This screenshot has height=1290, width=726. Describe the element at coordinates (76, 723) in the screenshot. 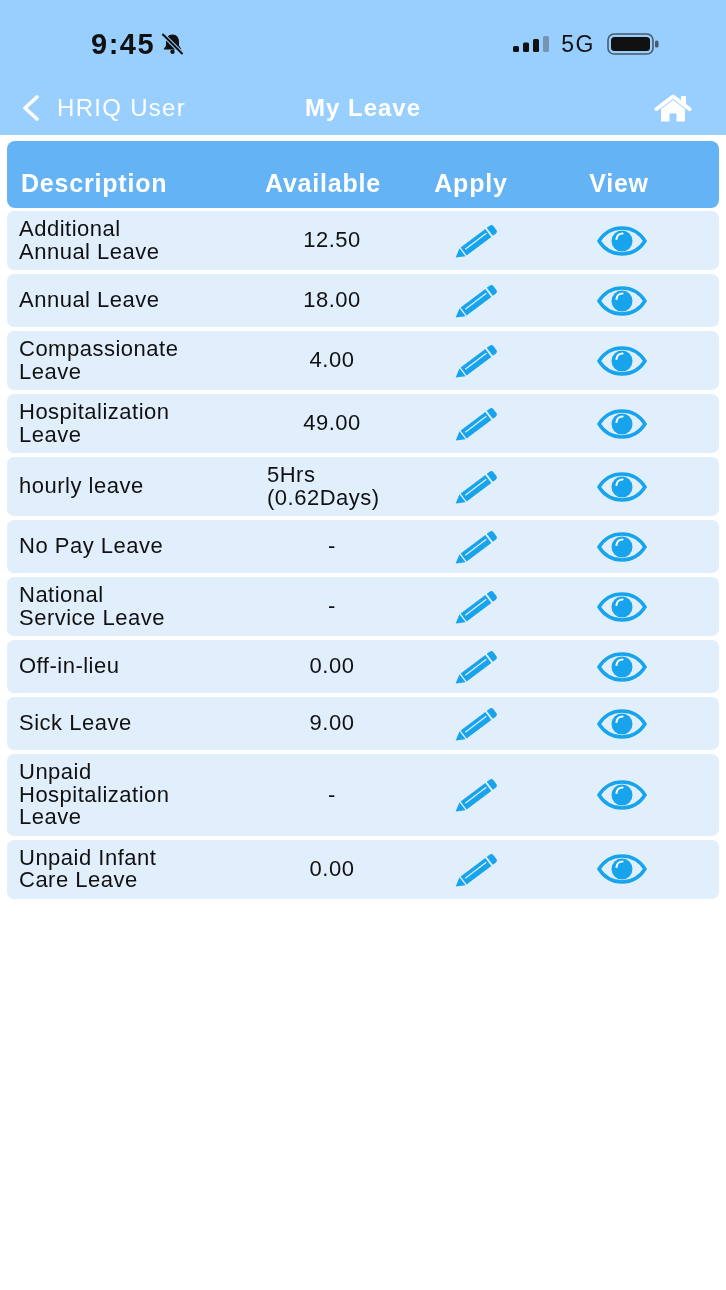

I see `leave-type: Sick Leave` at that location.